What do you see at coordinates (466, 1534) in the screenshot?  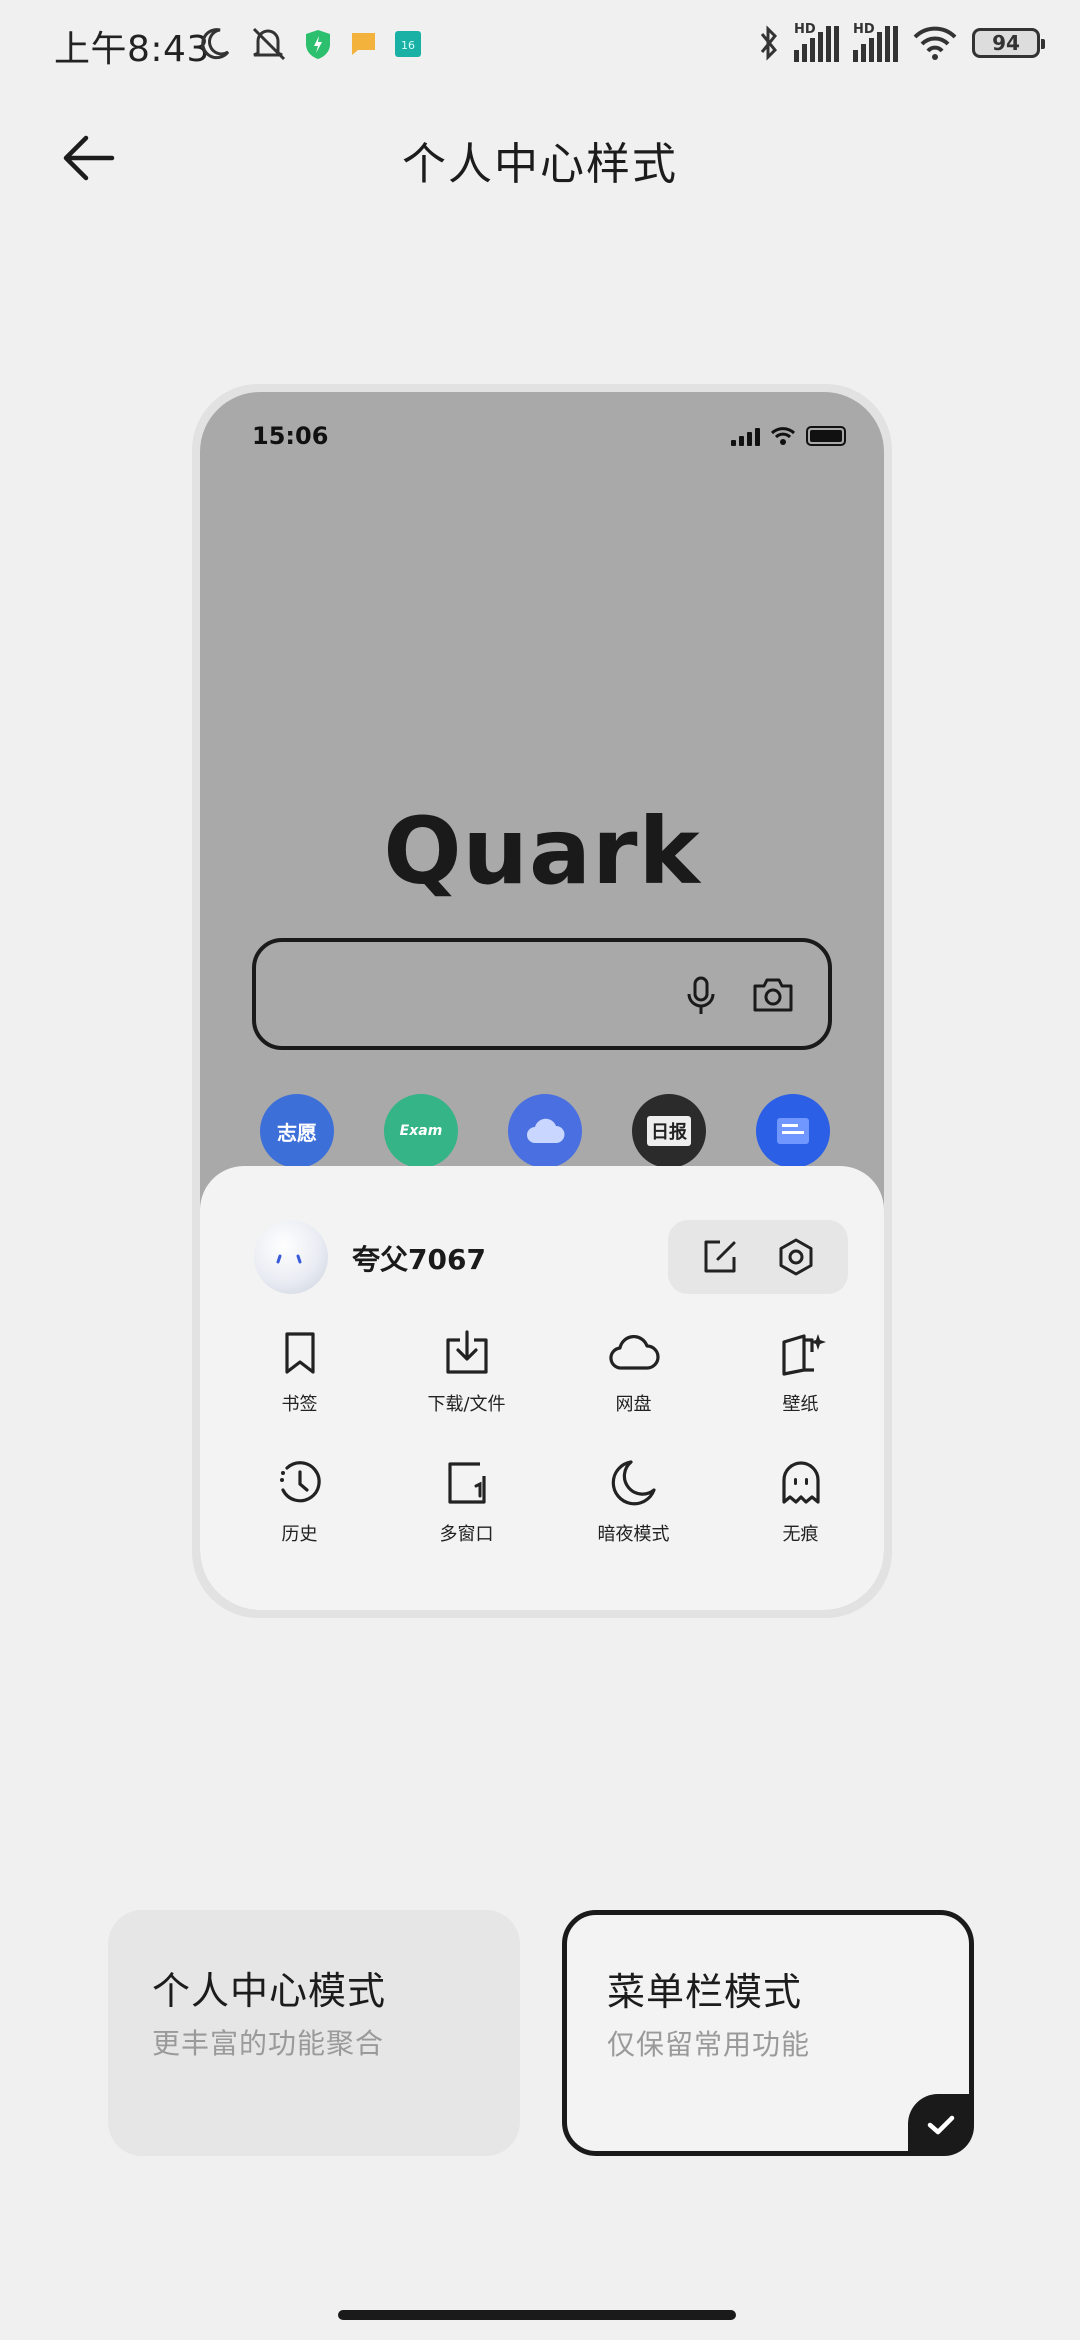 I see `menu-item-label: 多窗口` at bounding box center [466, 1534].